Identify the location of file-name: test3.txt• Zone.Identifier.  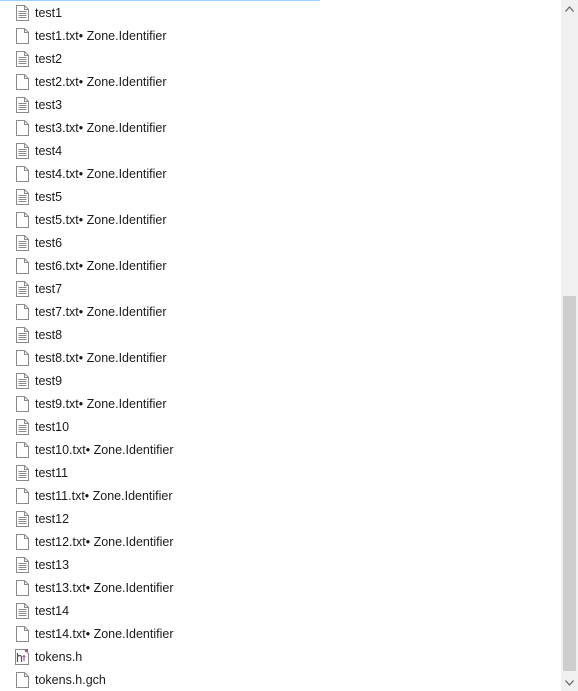
(101, 128).